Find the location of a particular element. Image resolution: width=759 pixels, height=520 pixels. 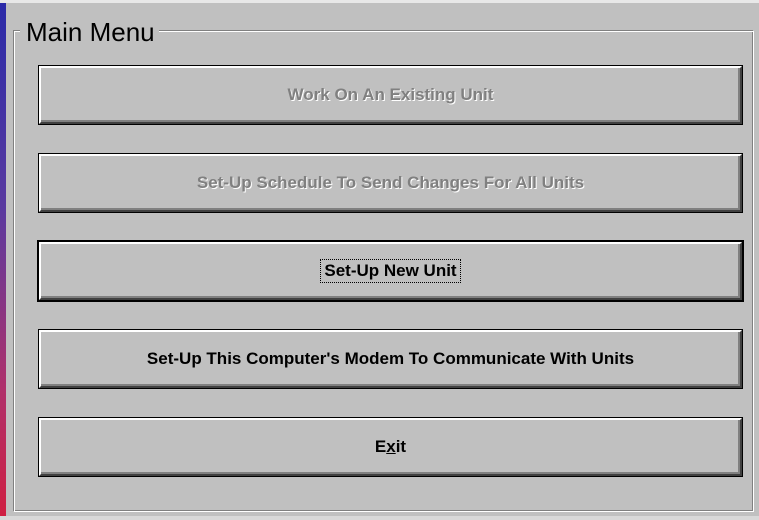

window-bottom-edge is located at coordinates (379, 518).